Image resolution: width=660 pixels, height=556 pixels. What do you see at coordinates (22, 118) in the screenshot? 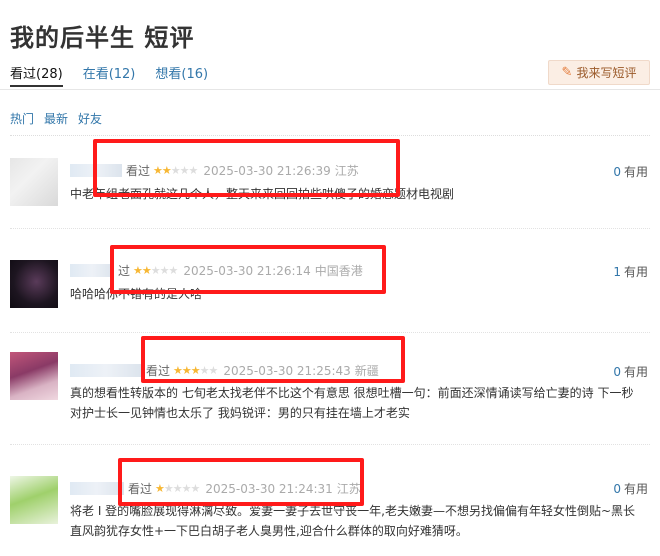
I see `sort-hot: 热门` at bounding box center [22, 118].